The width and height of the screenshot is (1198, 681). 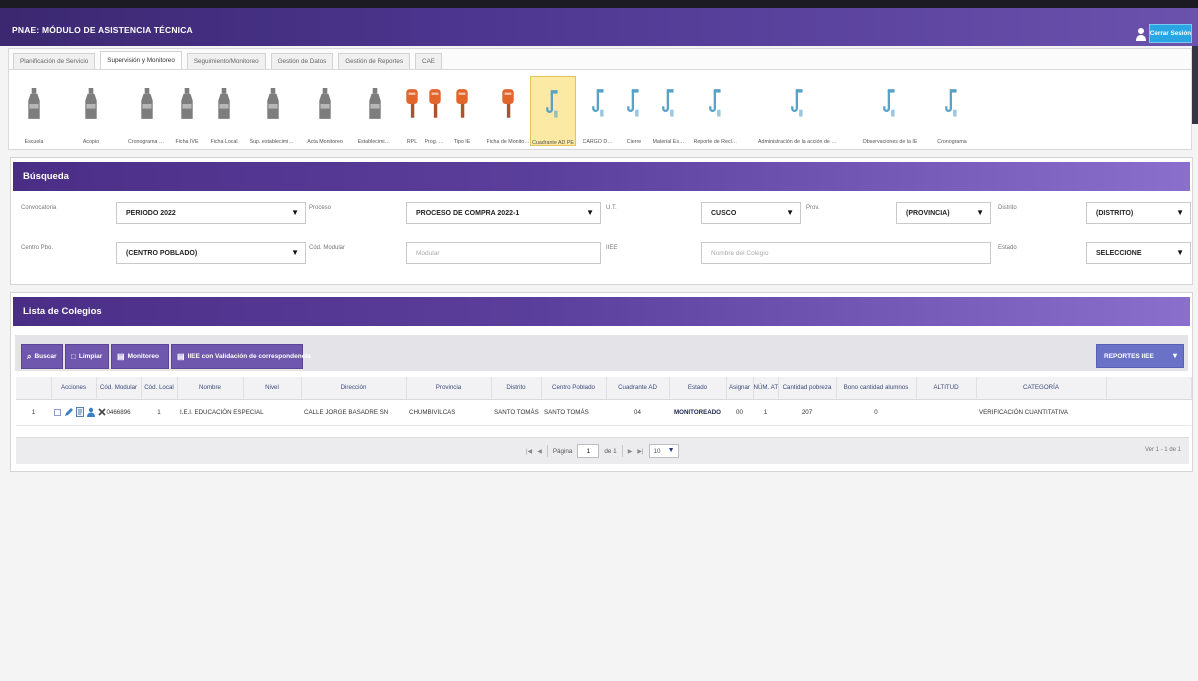 I want to click on column-header: NÚM. AT, so click(x=766, y=388).